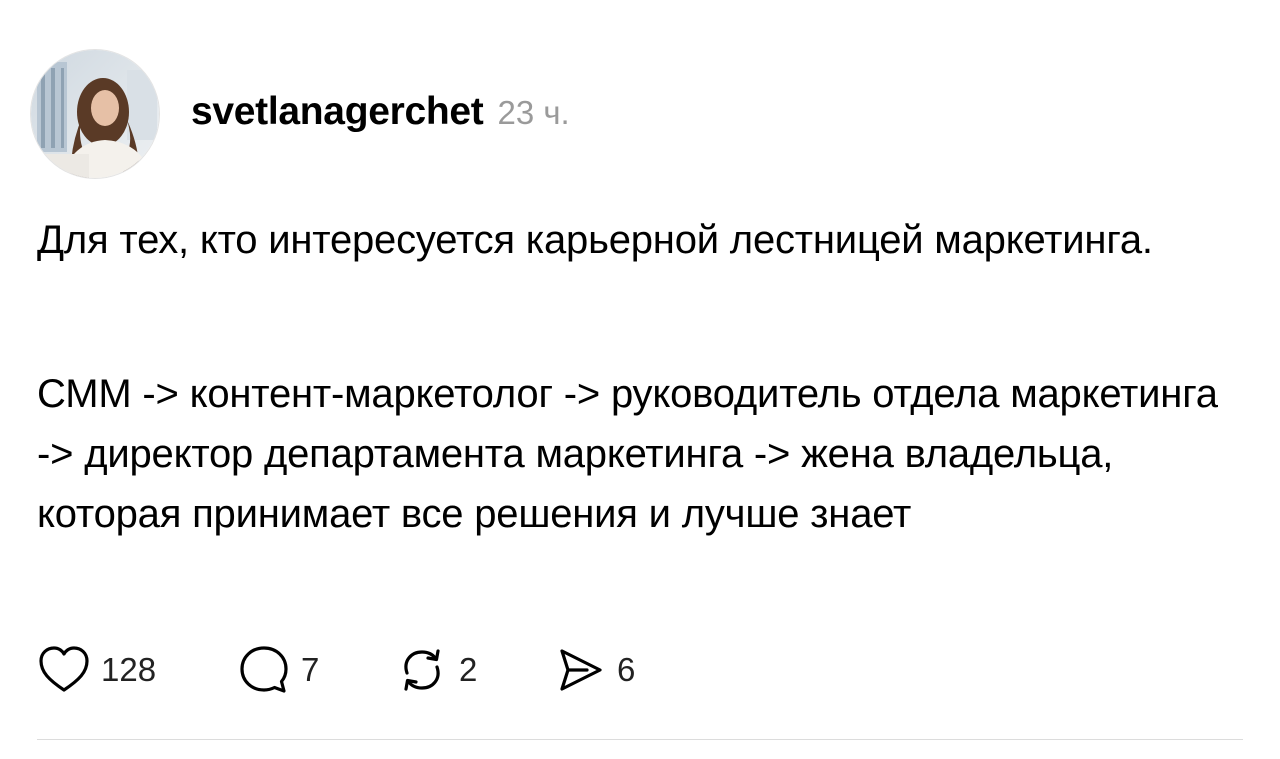 Image resolution: width=1280 pixels, height=759 pixels. What do you see at coordinates (64, 670) in the screenshot?
I see `heart-icon` at bounding box center [64, 670].